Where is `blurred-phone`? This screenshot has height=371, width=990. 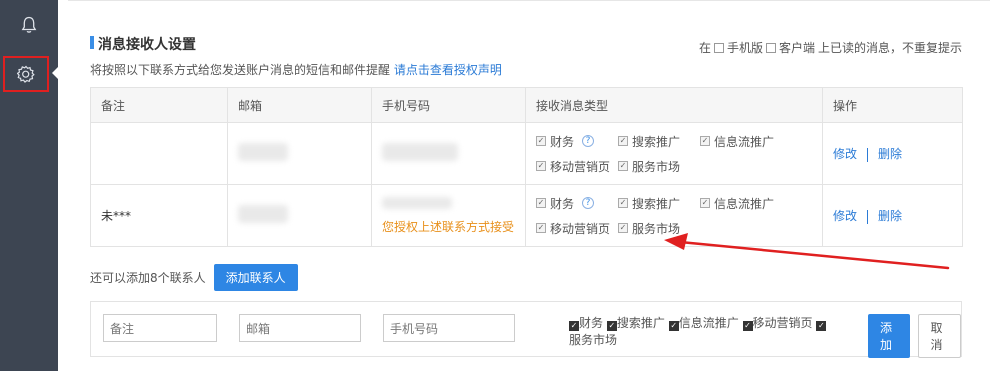 blurred-phone is located at coordinates (420, 152).